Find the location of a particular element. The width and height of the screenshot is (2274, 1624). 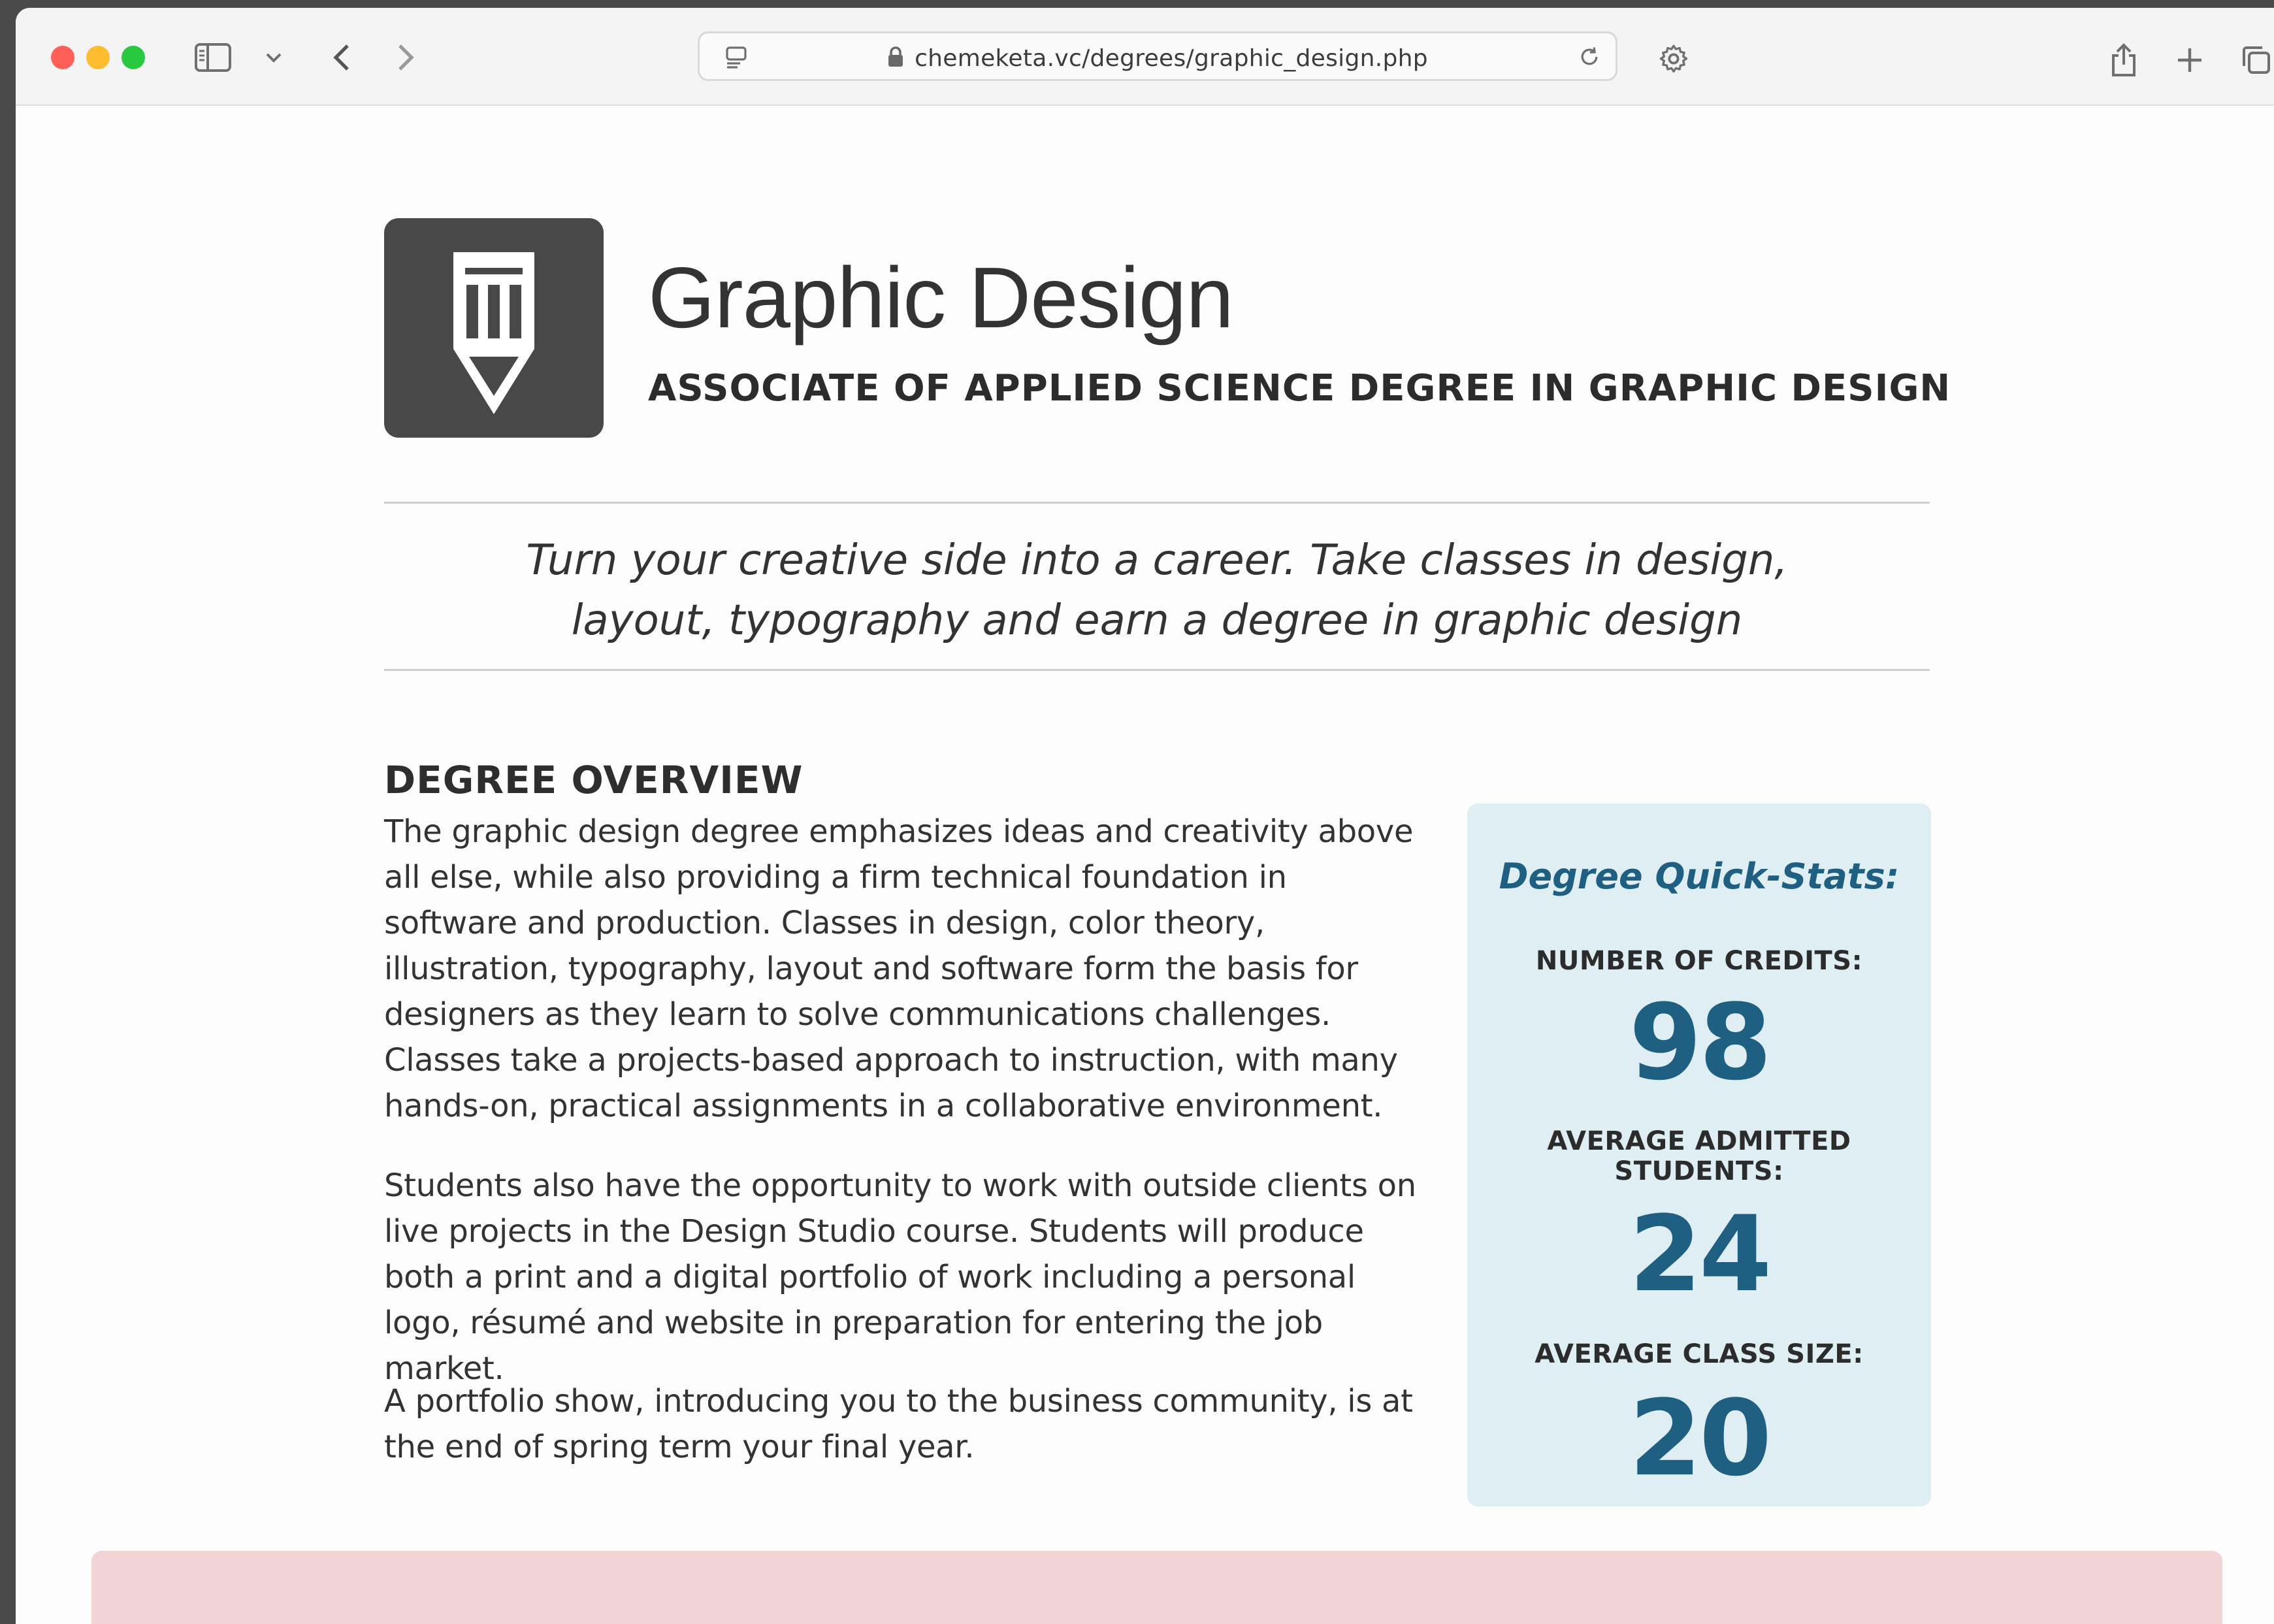

minimize-window-button is located at coordinates (98, 57).